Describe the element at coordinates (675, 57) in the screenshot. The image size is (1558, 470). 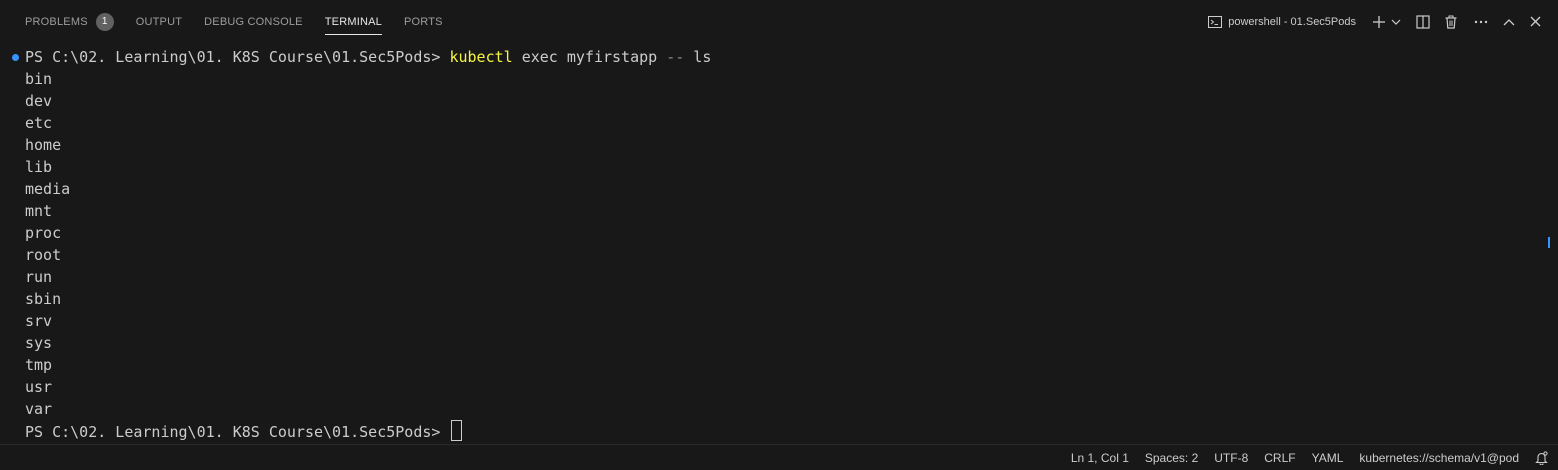
I see `command-flag: --` at that location.